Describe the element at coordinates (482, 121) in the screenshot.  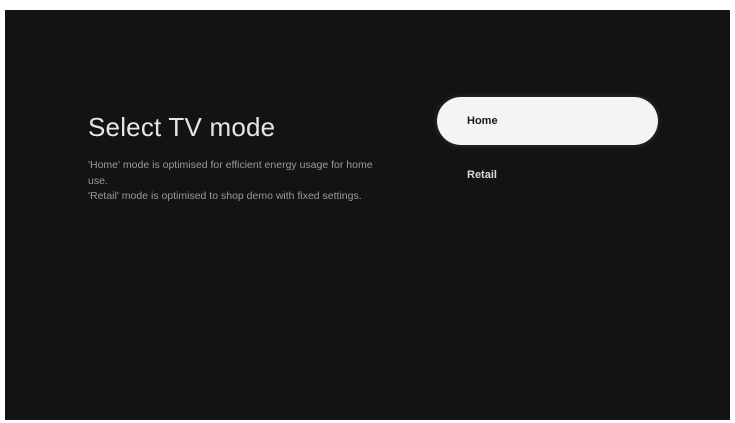
I see `option-home-label: Home` at that location.